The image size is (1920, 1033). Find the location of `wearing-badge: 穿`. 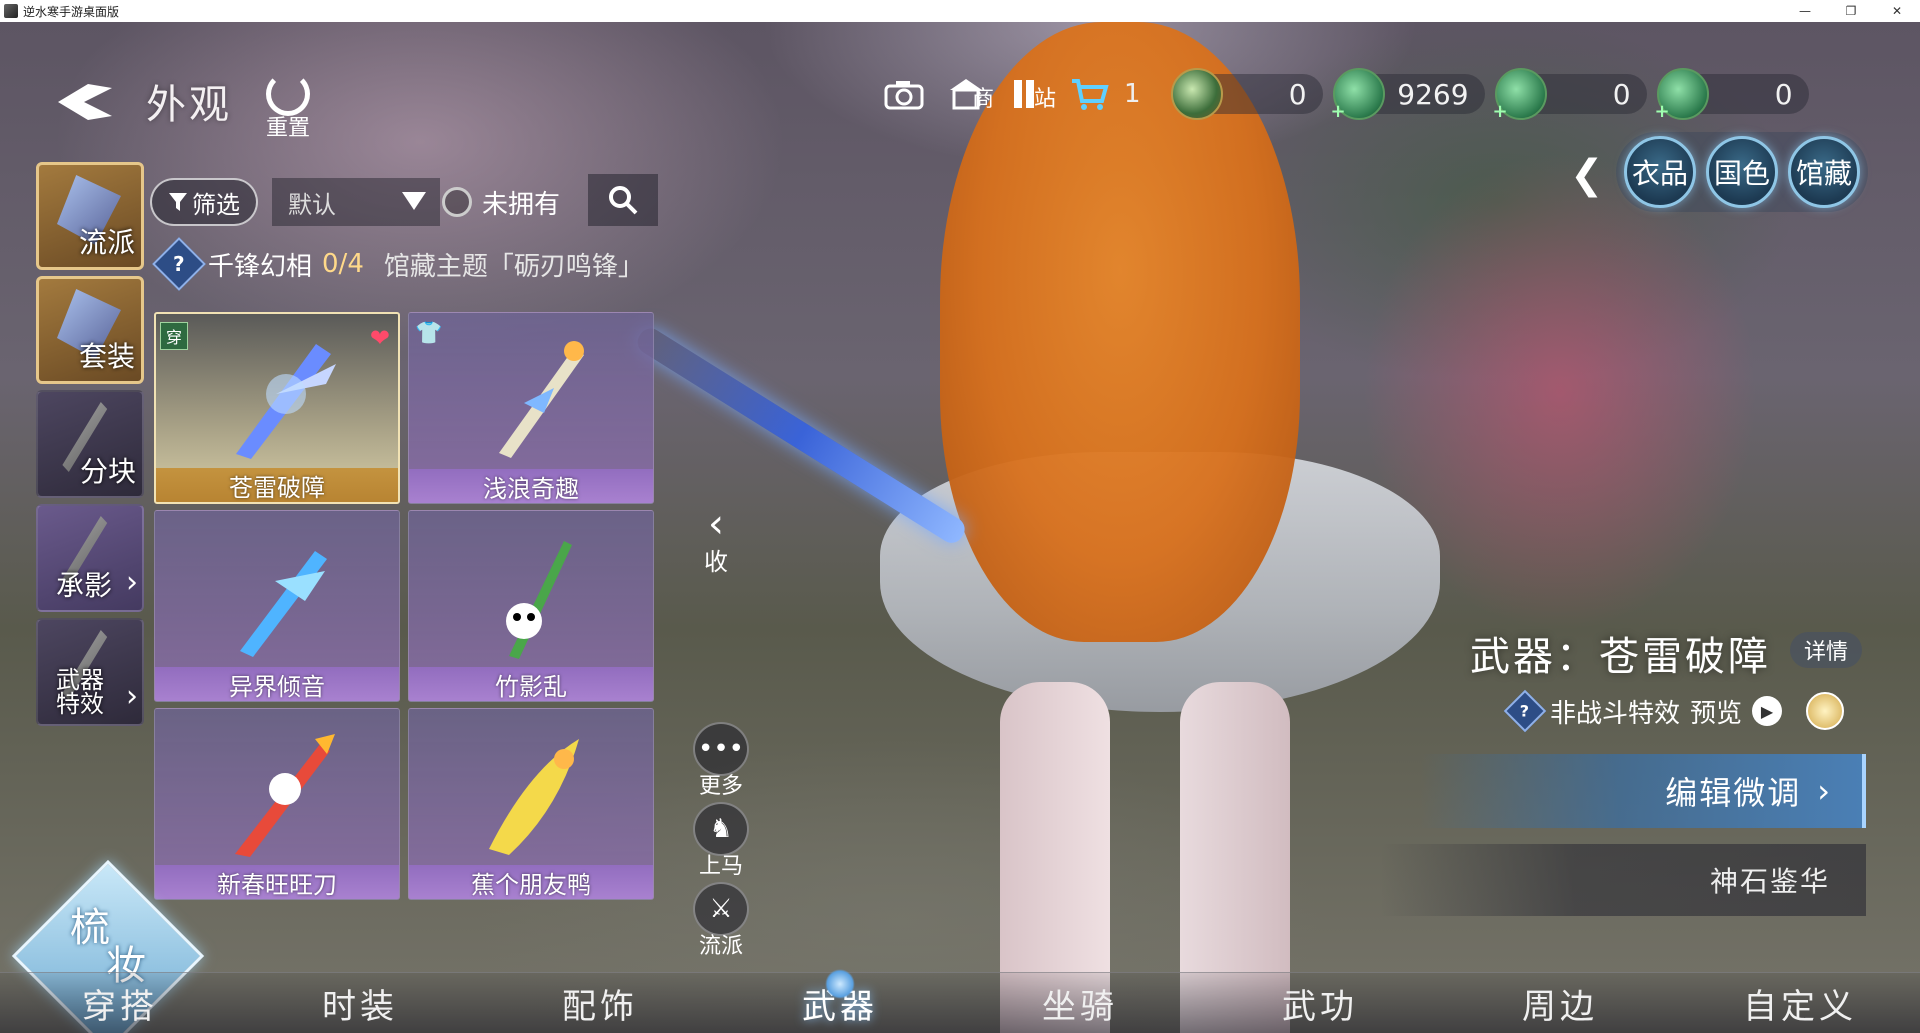

wearing-badge: 穿 is located at coordinates (174, 336).